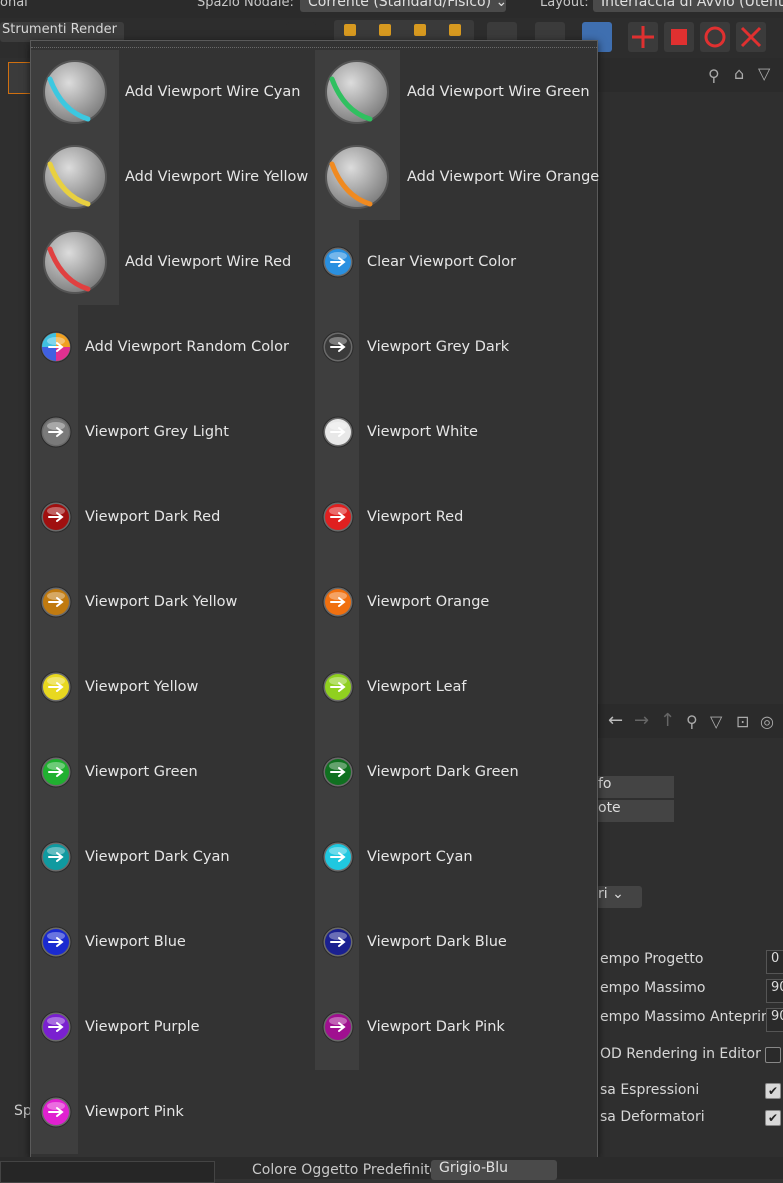  Describe the element at coordinates (422, 432) in the screenshot. I see `menu-item-label: Viewport White` at that location.